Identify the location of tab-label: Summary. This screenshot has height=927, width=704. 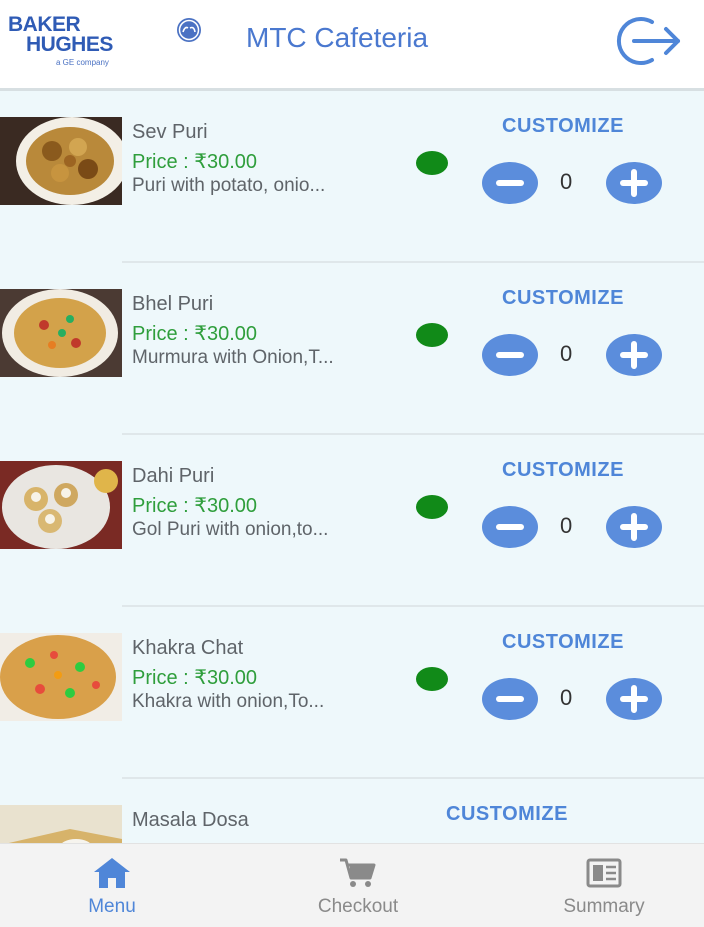
(604, 906).